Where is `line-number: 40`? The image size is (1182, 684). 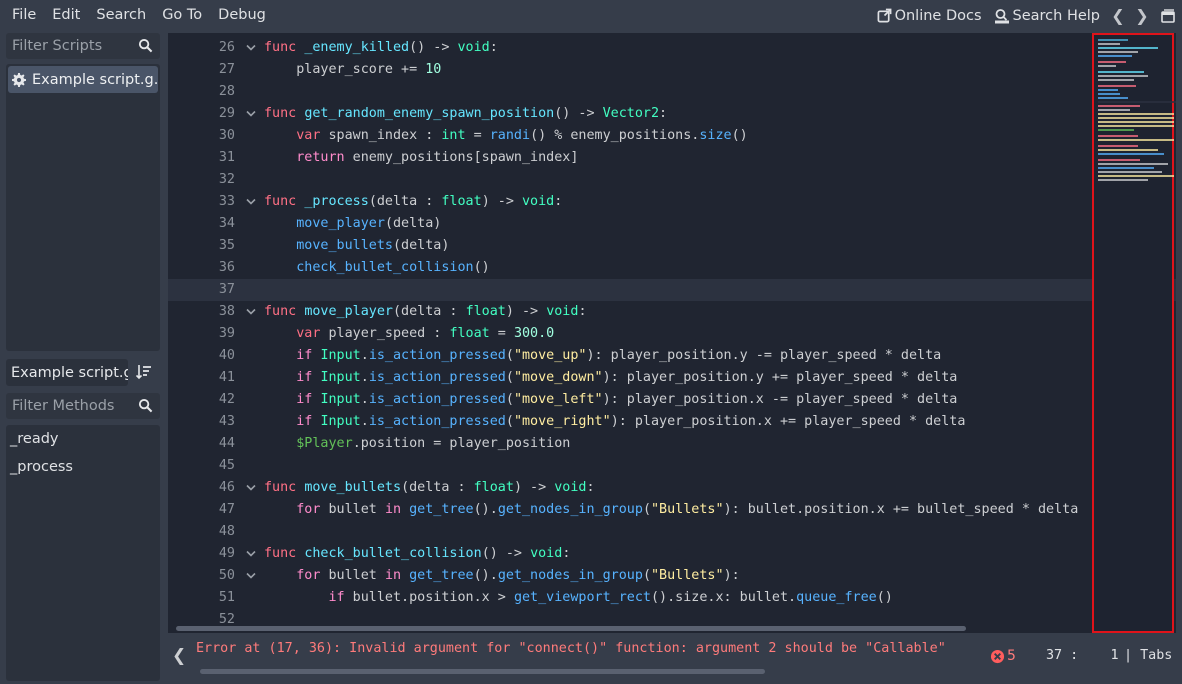 line-number: 40 is located at coordinates (226, 355).